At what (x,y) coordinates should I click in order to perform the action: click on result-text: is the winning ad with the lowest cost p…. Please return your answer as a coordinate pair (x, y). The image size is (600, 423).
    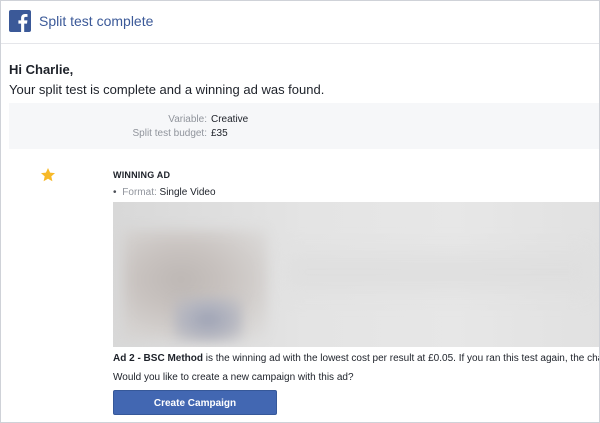
    Looking at the image, I should click on (401, 358).